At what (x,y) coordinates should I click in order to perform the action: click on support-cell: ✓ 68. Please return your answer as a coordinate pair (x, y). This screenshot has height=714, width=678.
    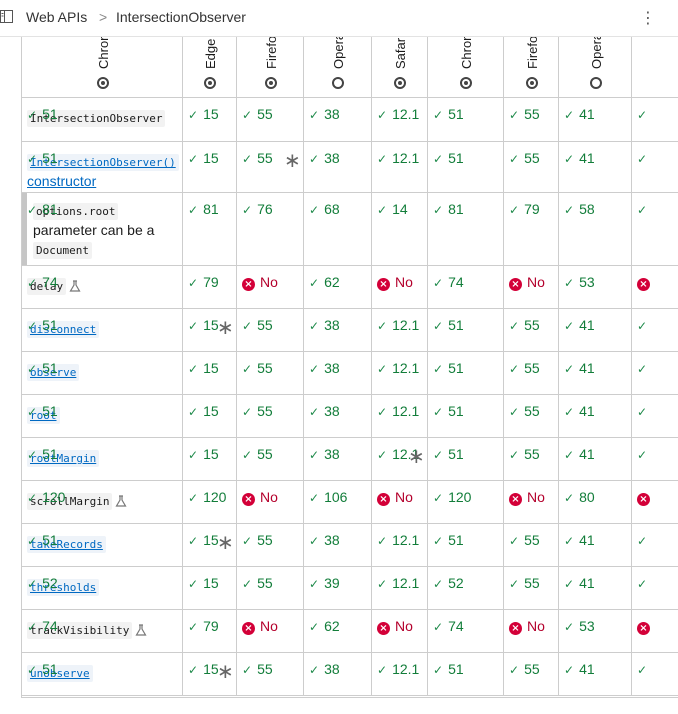
    Looking at the image, I should click on (338, 229).